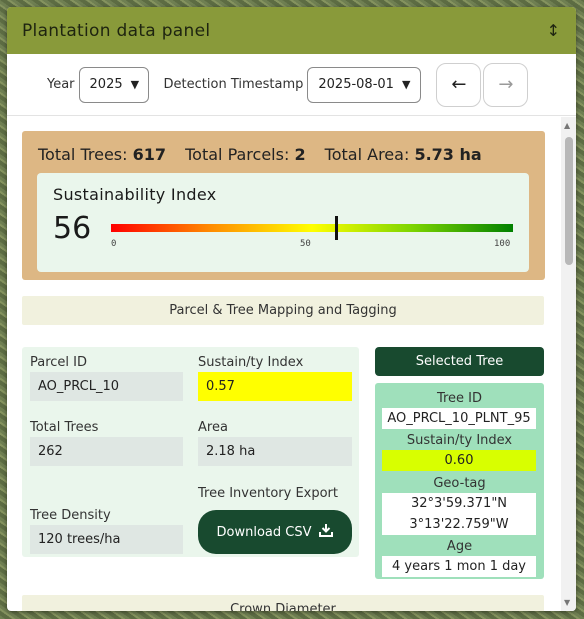 Image resolution: width=584 pixels, height=619 pixels. I want to click on parcel-total-trees-value: 262, so click(106, 451).